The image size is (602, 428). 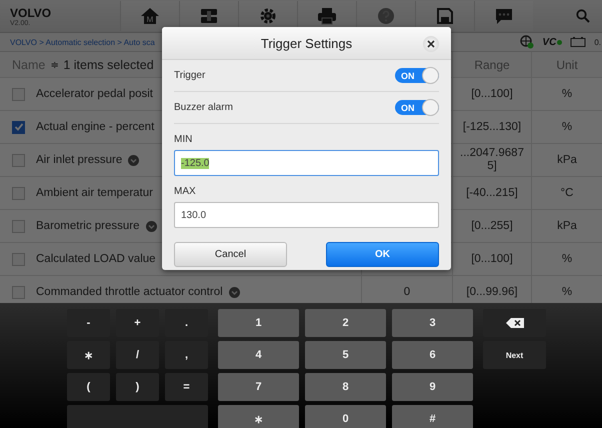 What do you see at coordinates (432, 387) in the screenshot?
I see `key: 9` at bounding box center [432, 387].